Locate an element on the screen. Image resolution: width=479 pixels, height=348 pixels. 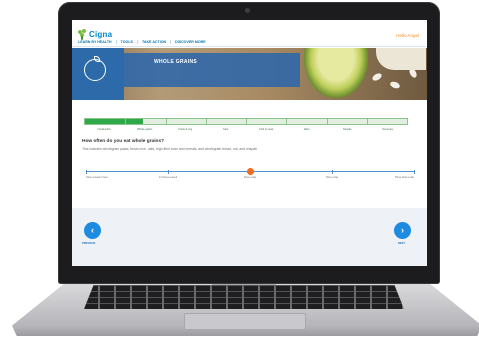
nav-item-take-action: TAKE ACTION is located at coordinates (157, 42).